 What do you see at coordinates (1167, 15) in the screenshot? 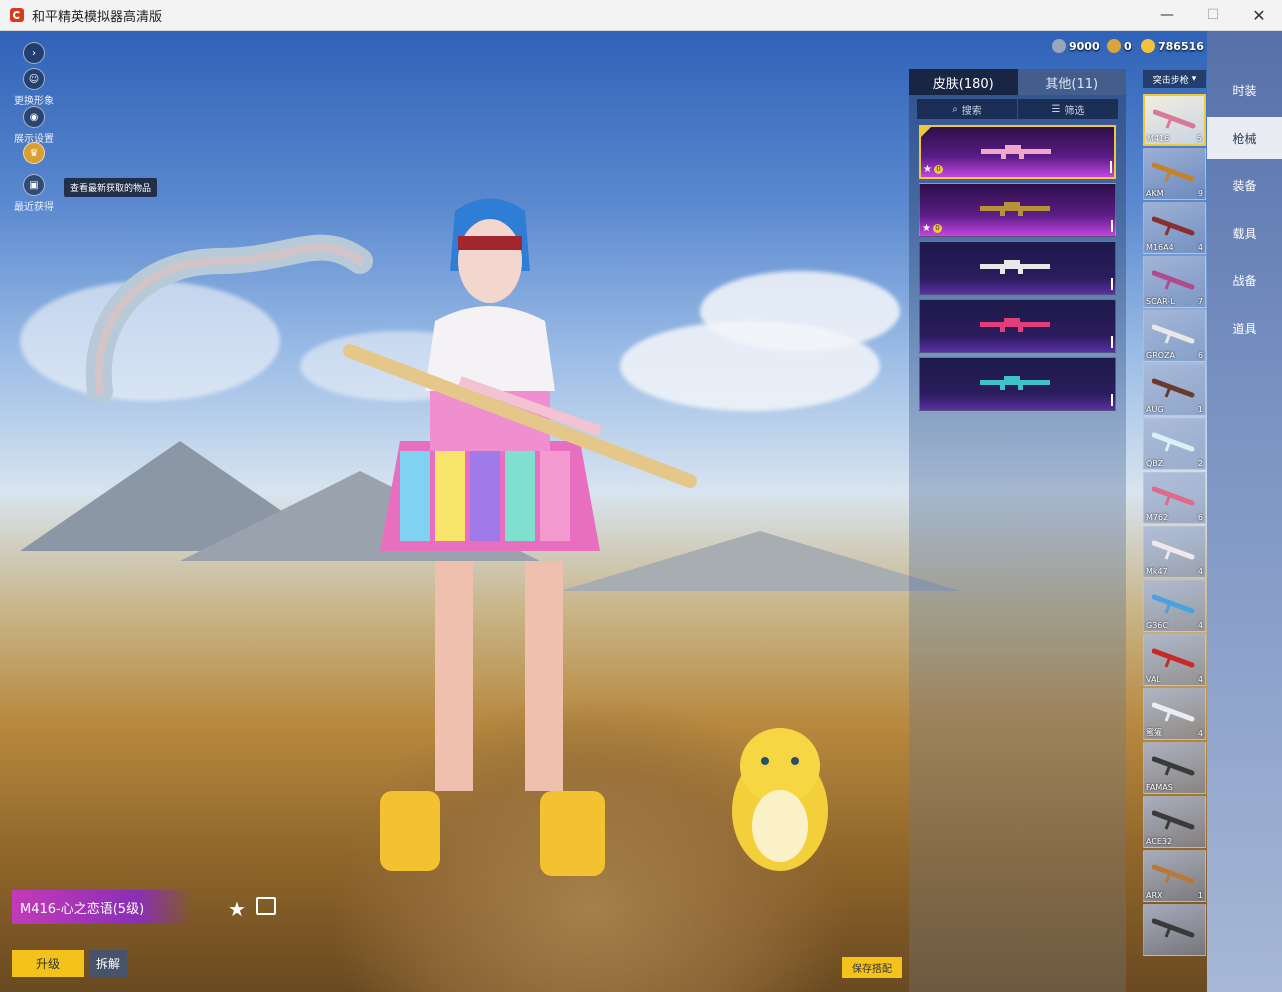
I see `minimize-button: —` at bounding box center [1167, 15].